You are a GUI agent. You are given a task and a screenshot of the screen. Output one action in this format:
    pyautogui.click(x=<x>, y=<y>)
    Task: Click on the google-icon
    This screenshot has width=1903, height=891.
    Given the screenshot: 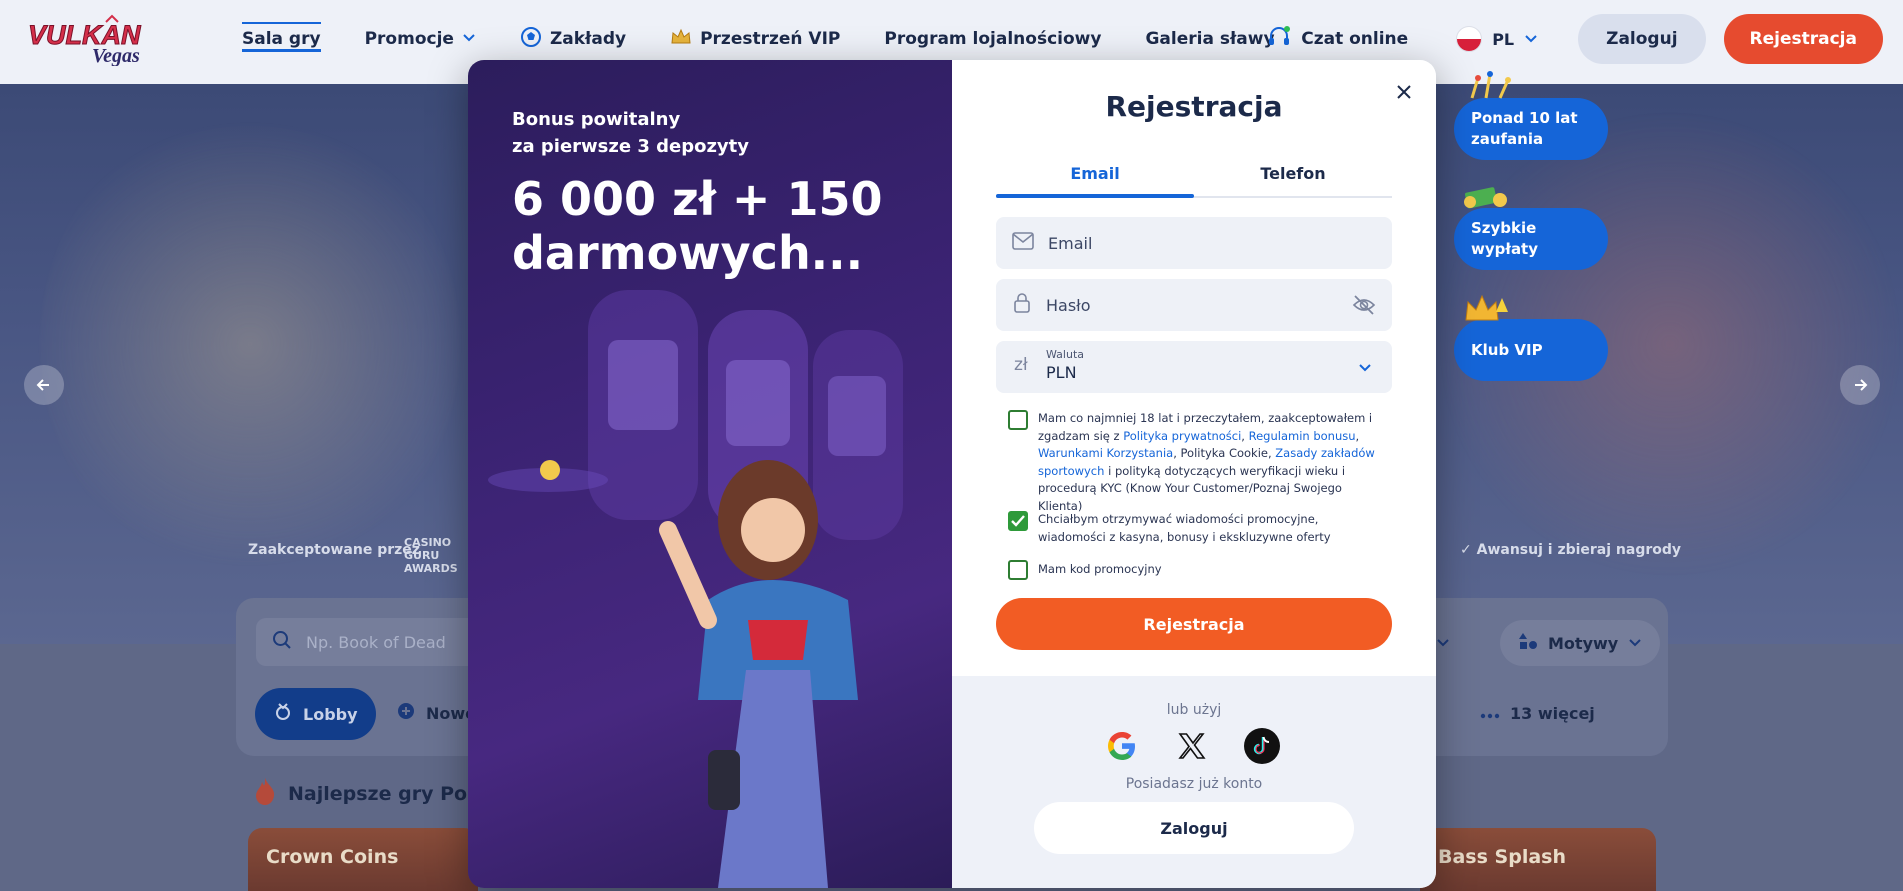 What is the action you would take?
    pyautogui.click(x=1122, y=746)
    